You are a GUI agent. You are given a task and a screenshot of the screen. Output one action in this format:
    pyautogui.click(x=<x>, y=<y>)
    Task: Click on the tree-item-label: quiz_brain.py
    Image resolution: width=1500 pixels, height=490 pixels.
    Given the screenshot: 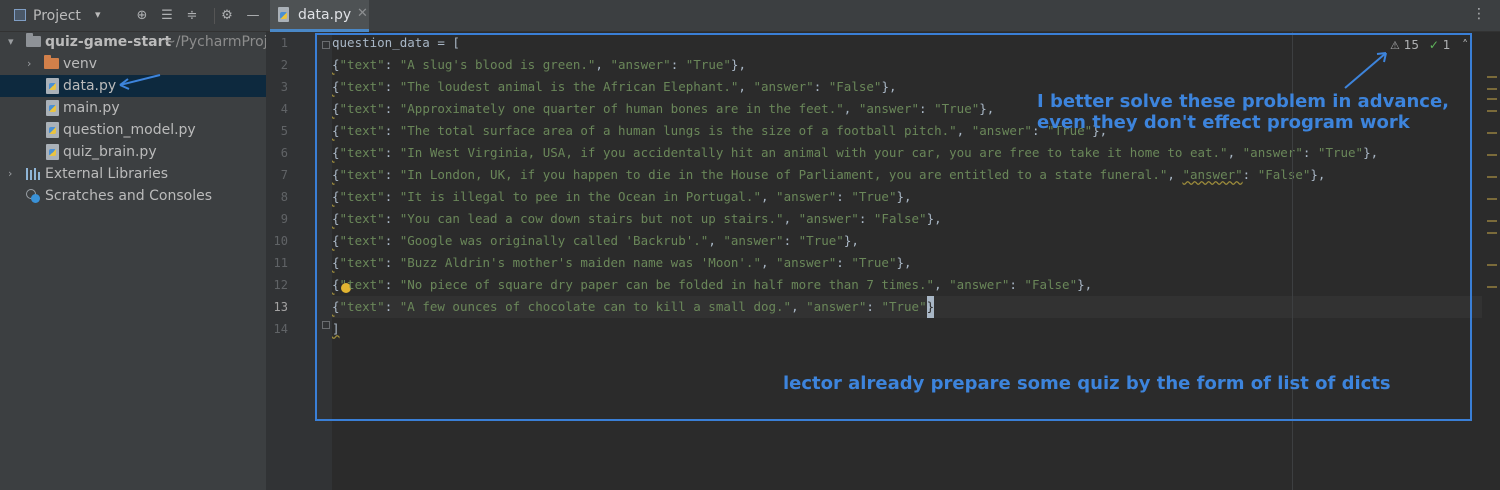 What is the action you would take?
    pyautogui.click(x=110, y=152)
    